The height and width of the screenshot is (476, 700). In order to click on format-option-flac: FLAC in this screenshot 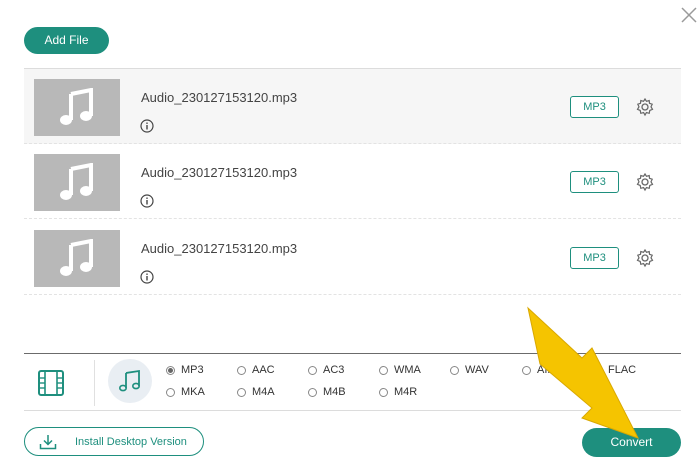, I will do `click(614, 370)`.